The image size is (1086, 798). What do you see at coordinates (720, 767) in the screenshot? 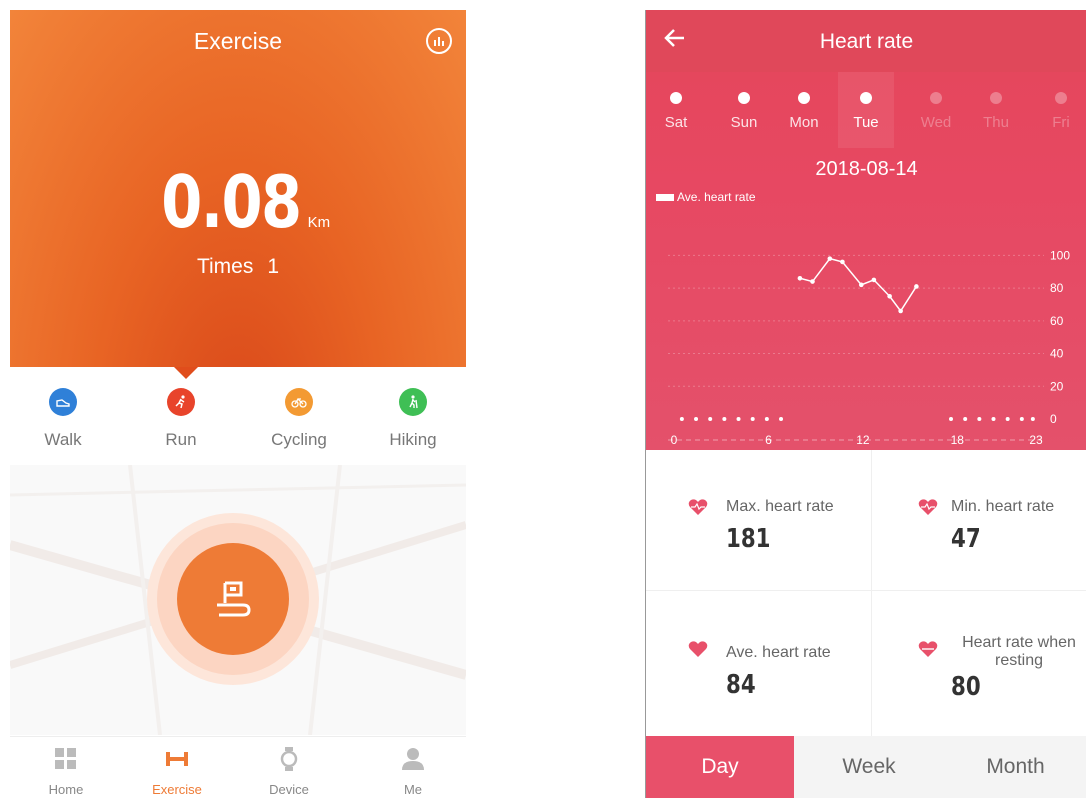
I see `tab-day: Day` at bounding box center [720, 767].